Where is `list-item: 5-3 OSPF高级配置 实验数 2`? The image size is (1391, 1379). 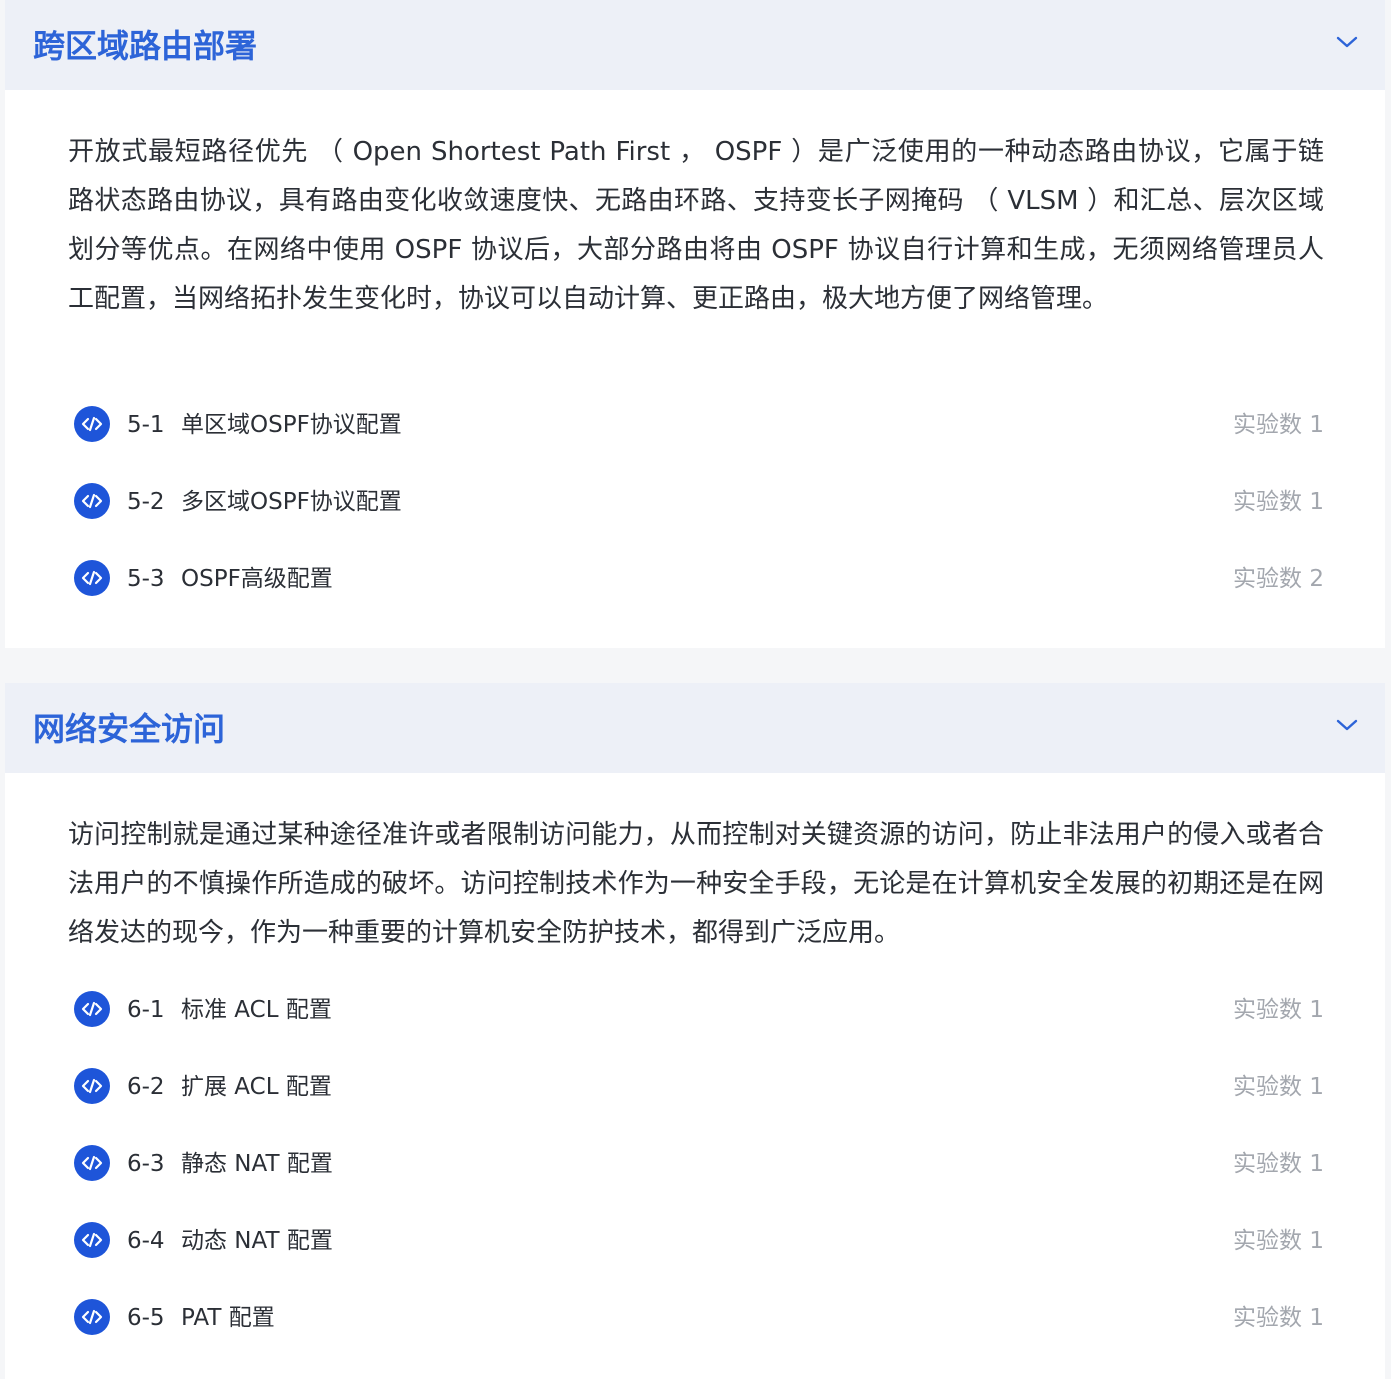 list-item: 5-3 OSPF高级配置 实验数 2 is located at coordinates (696, 579).